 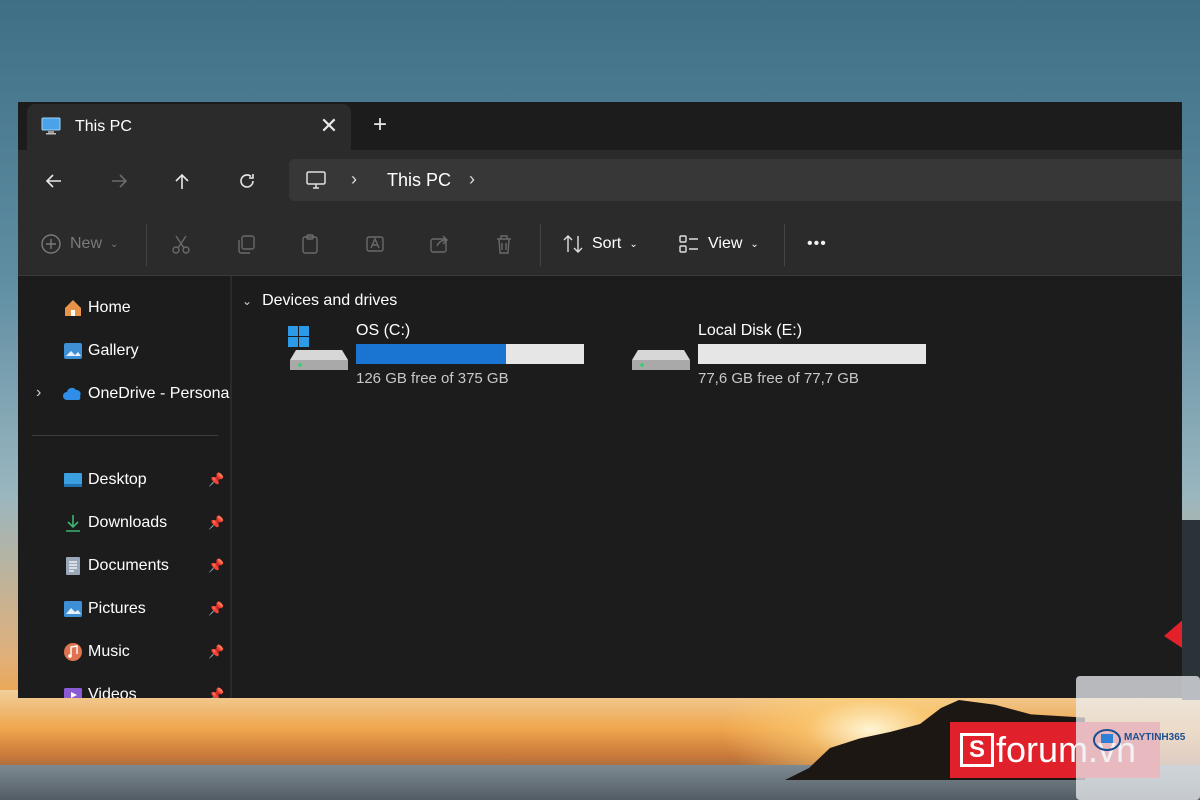 What do you see at coordinates (51, 126) in the screenshot?
I see `monitor-icon` at bounding box center [51, 126].